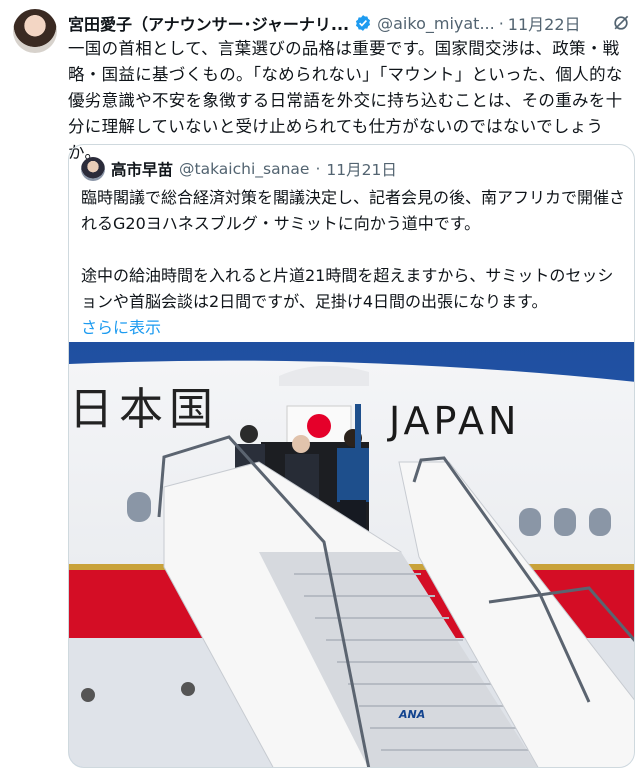 This screenshot has width=641, height=772. What do you see at coordinates (353, 328) in the screenshot?
I see `show-more-link: さらに表示` at bounding box center [353, 328].